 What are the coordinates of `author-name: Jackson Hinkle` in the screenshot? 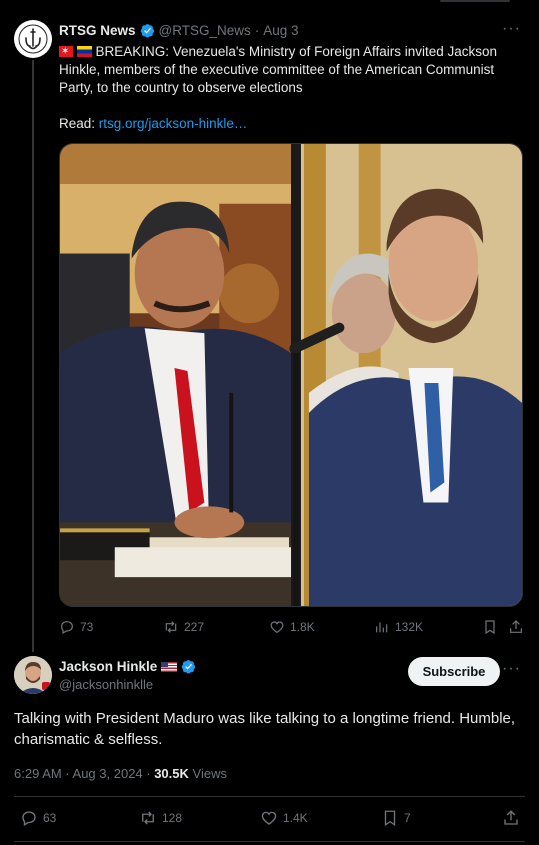 It's located at (108, 666).